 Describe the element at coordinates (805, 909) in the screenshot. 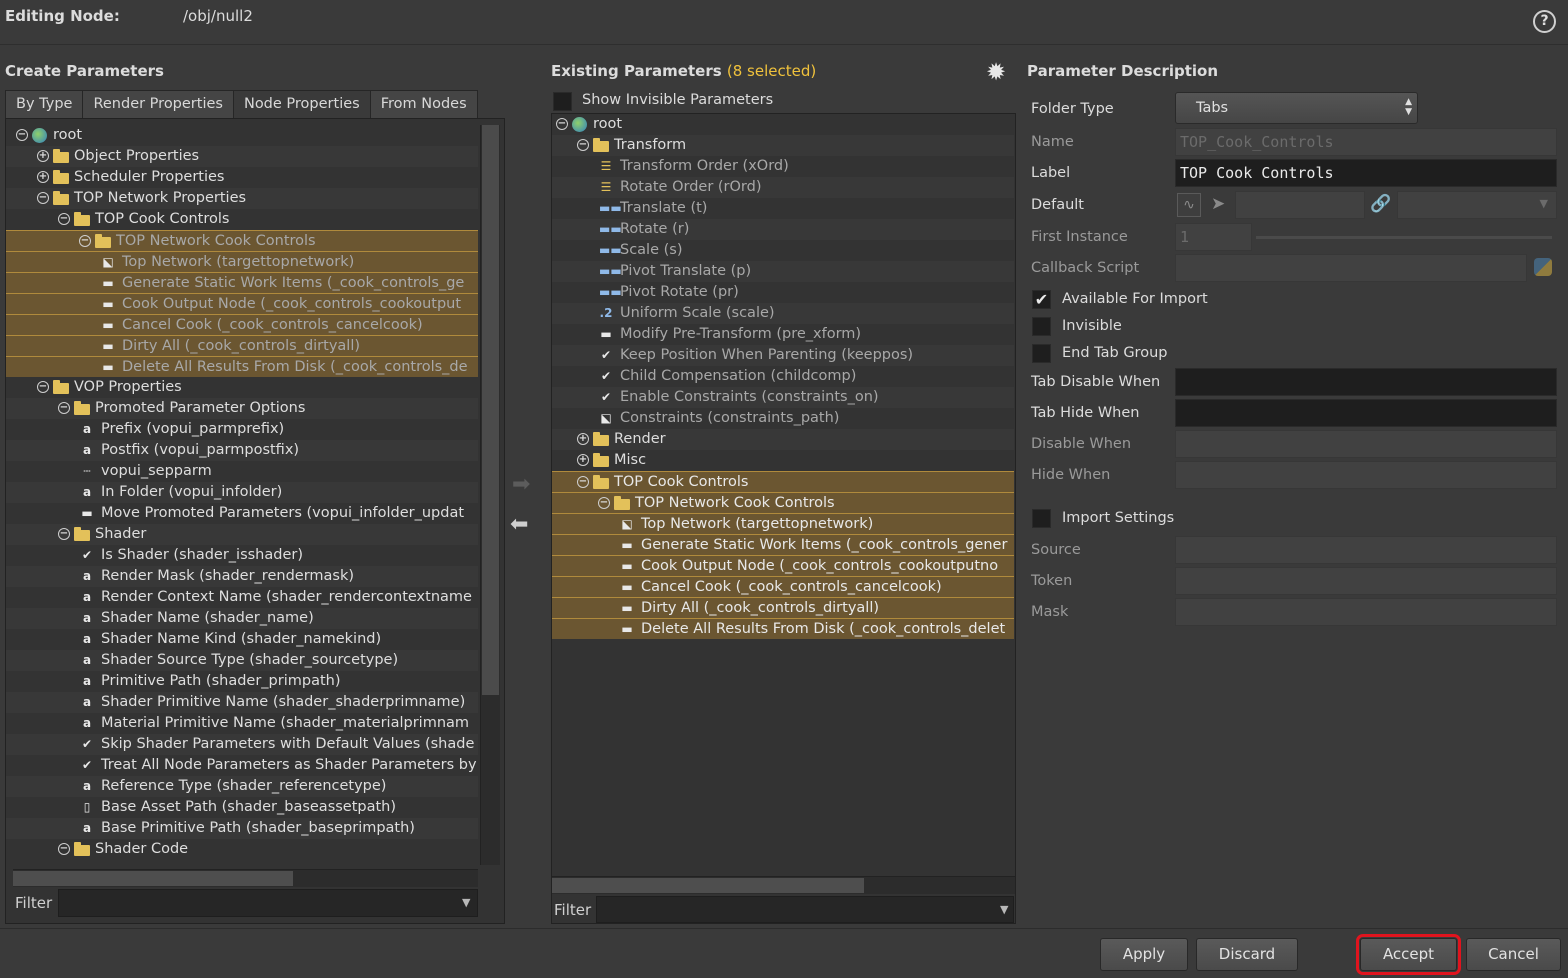

I see `existing-filter-input` at that location.